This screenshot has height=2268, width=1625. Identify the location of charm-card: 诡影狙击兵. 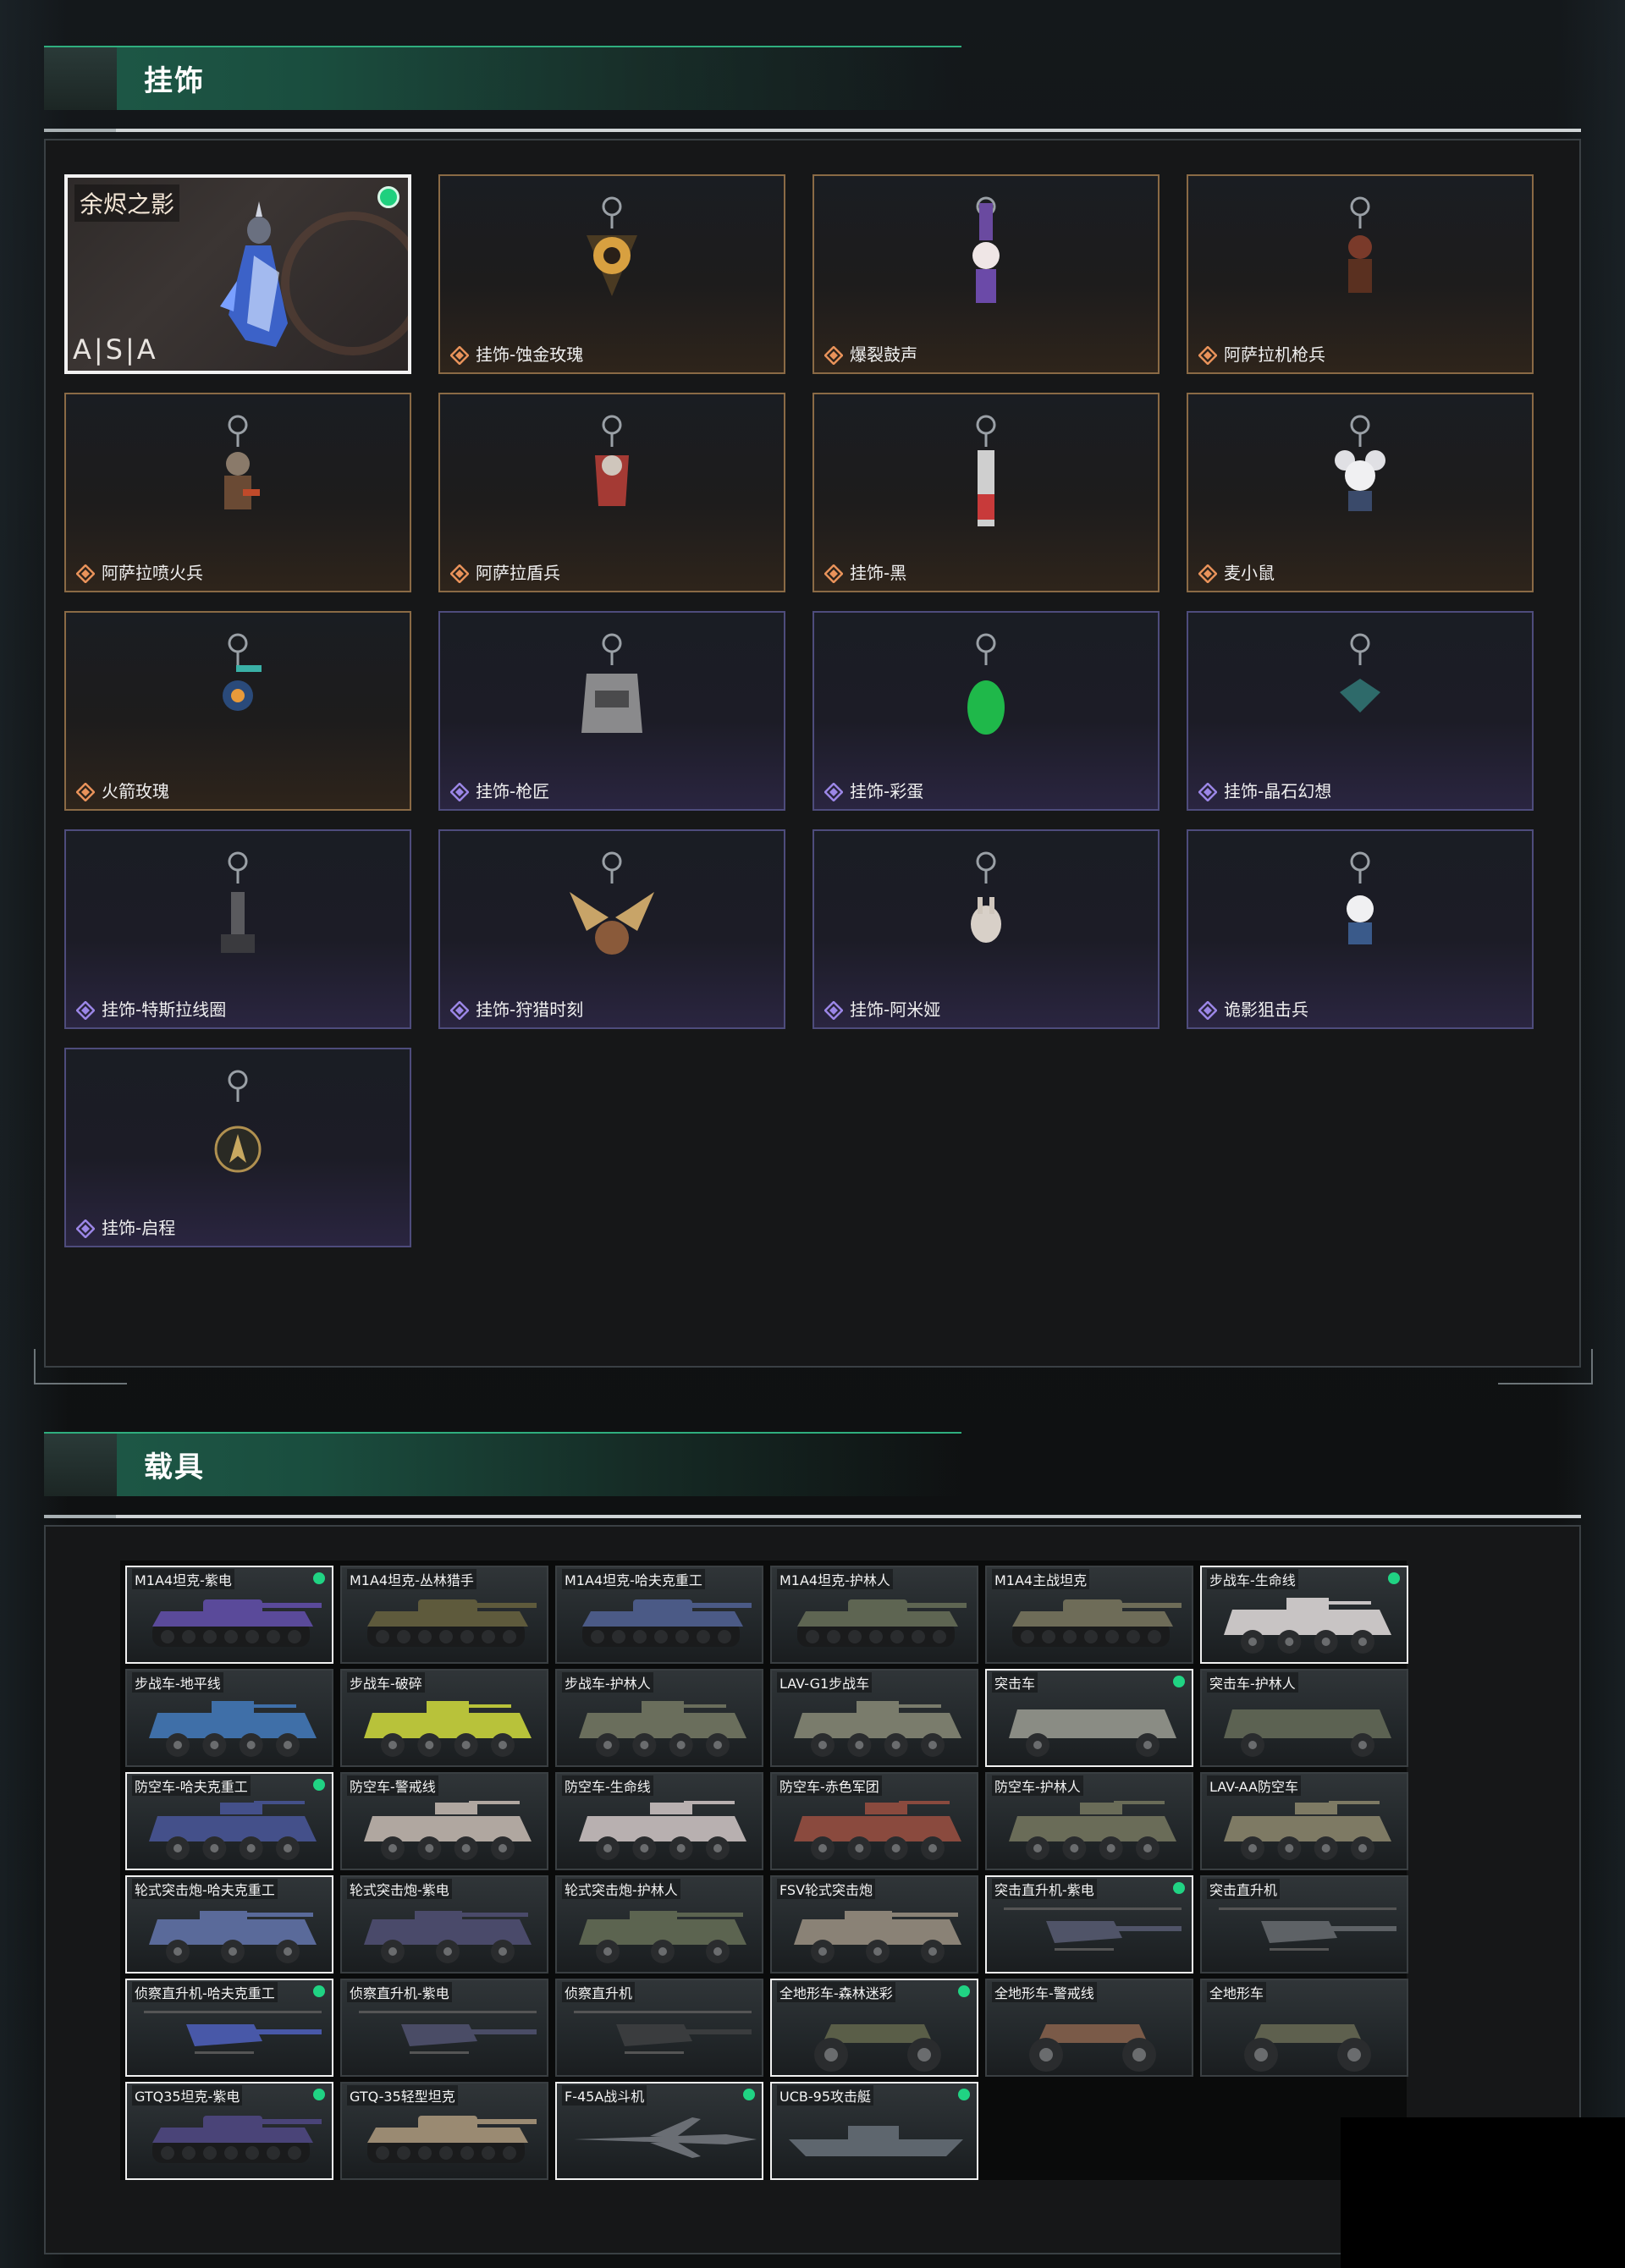
(1360, 929).